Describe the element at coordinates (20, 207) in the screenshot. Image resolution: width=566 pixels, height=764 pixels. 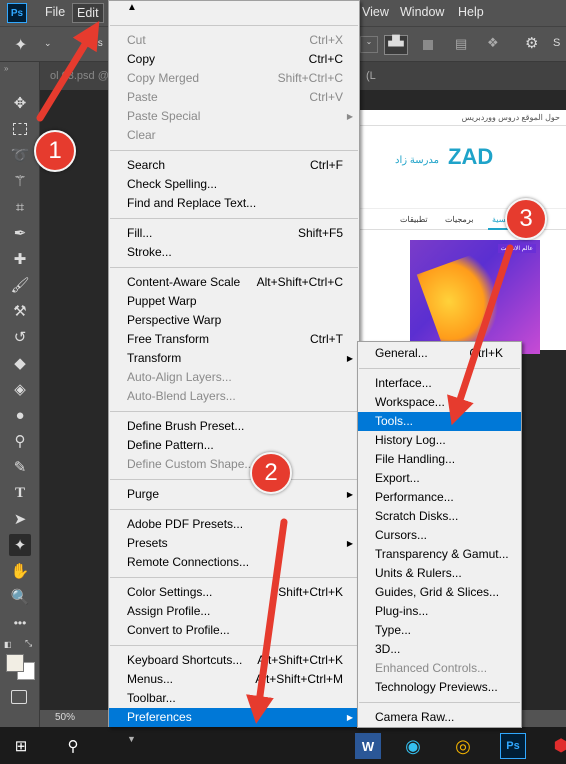
I see `crop-tool-icon: ⌗` at that location.